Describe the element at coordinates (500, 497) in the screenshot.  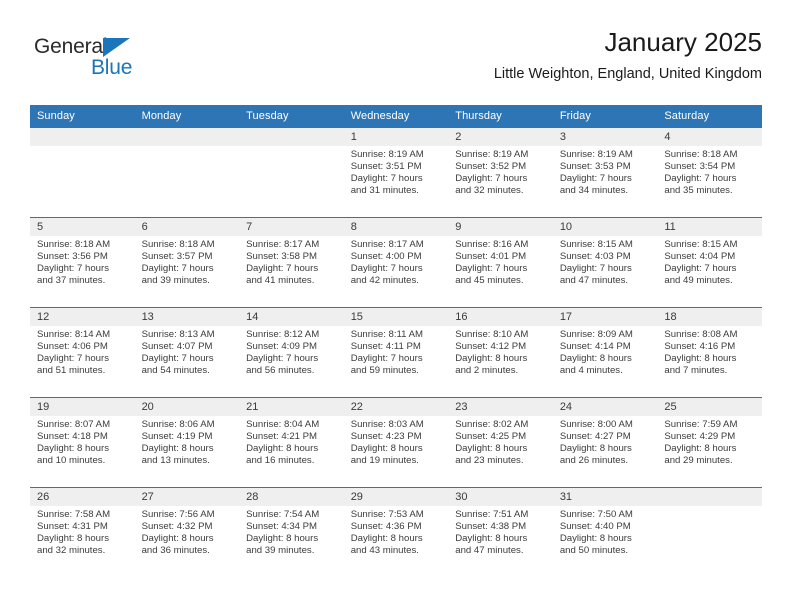
I see `day-number: 30` at that location.